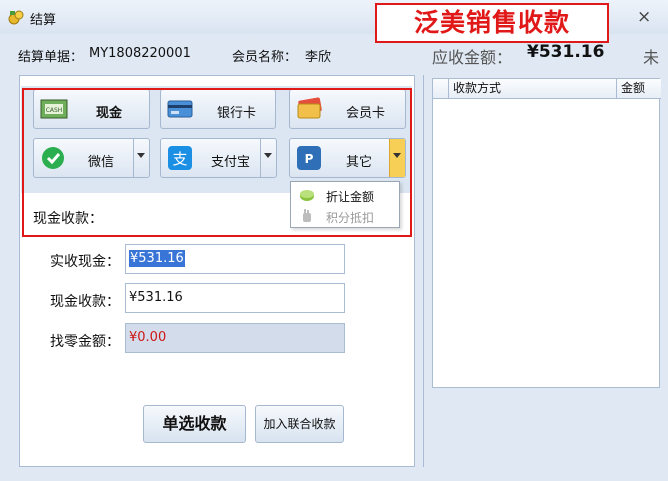  What do you see at coordinates (235, 338) in the screenshot?
I see `change-field: ¥0.00` at bounding box center [235, 338].